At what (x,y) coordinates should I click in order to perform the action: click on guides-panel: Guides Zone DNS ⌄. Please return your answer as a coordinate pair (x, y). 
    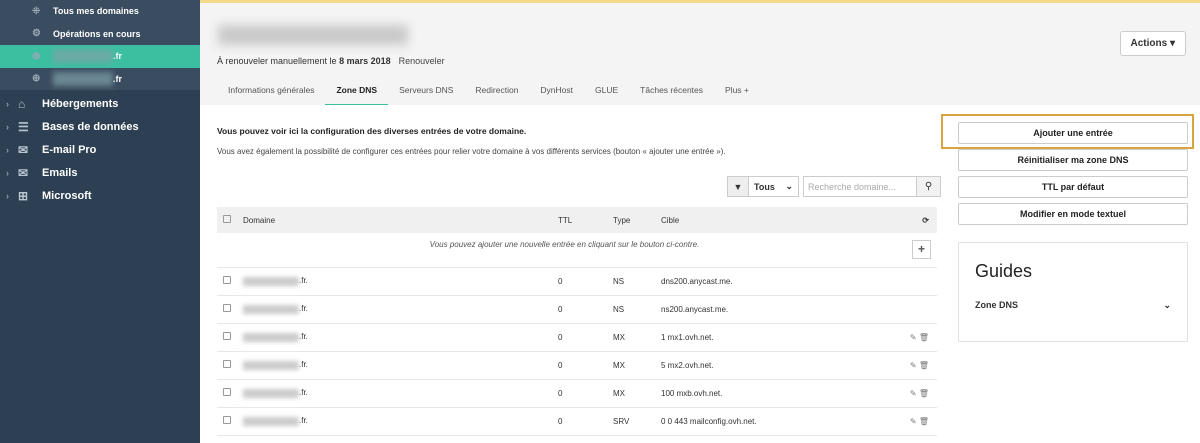
    Looking at the image, I should click on (1073, 292).